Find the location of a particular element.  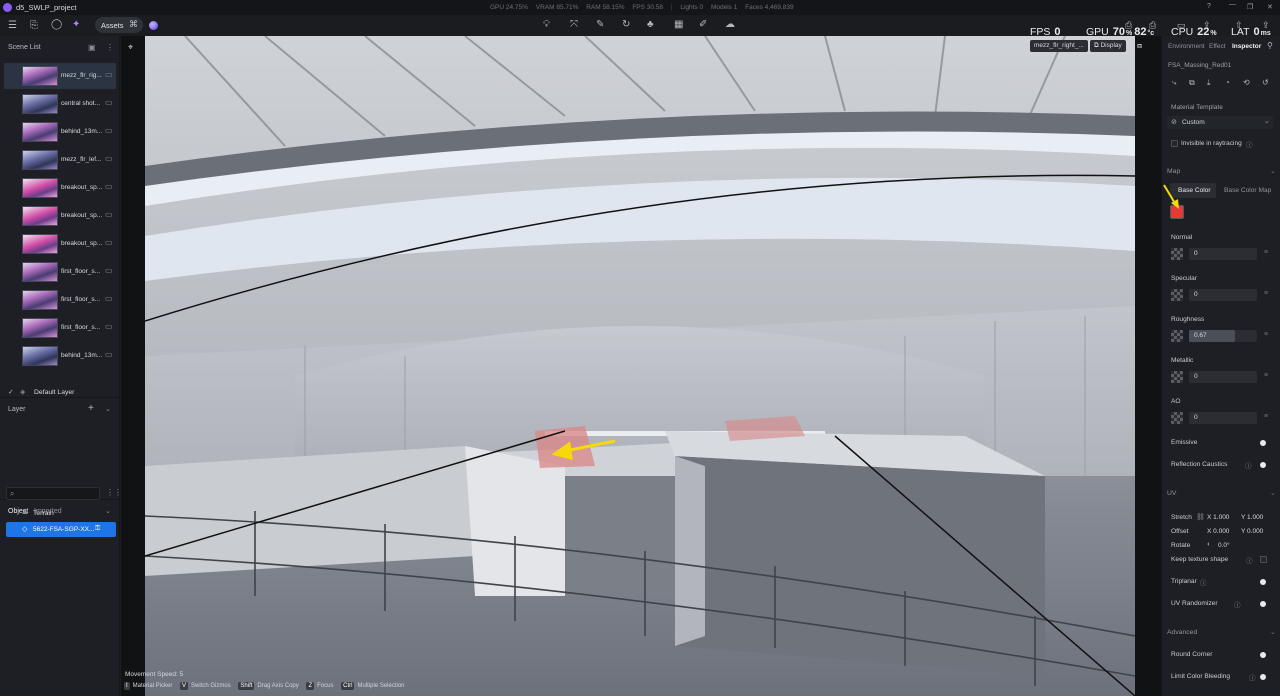

normal-map-slot is located at coordinates (1177, 254).